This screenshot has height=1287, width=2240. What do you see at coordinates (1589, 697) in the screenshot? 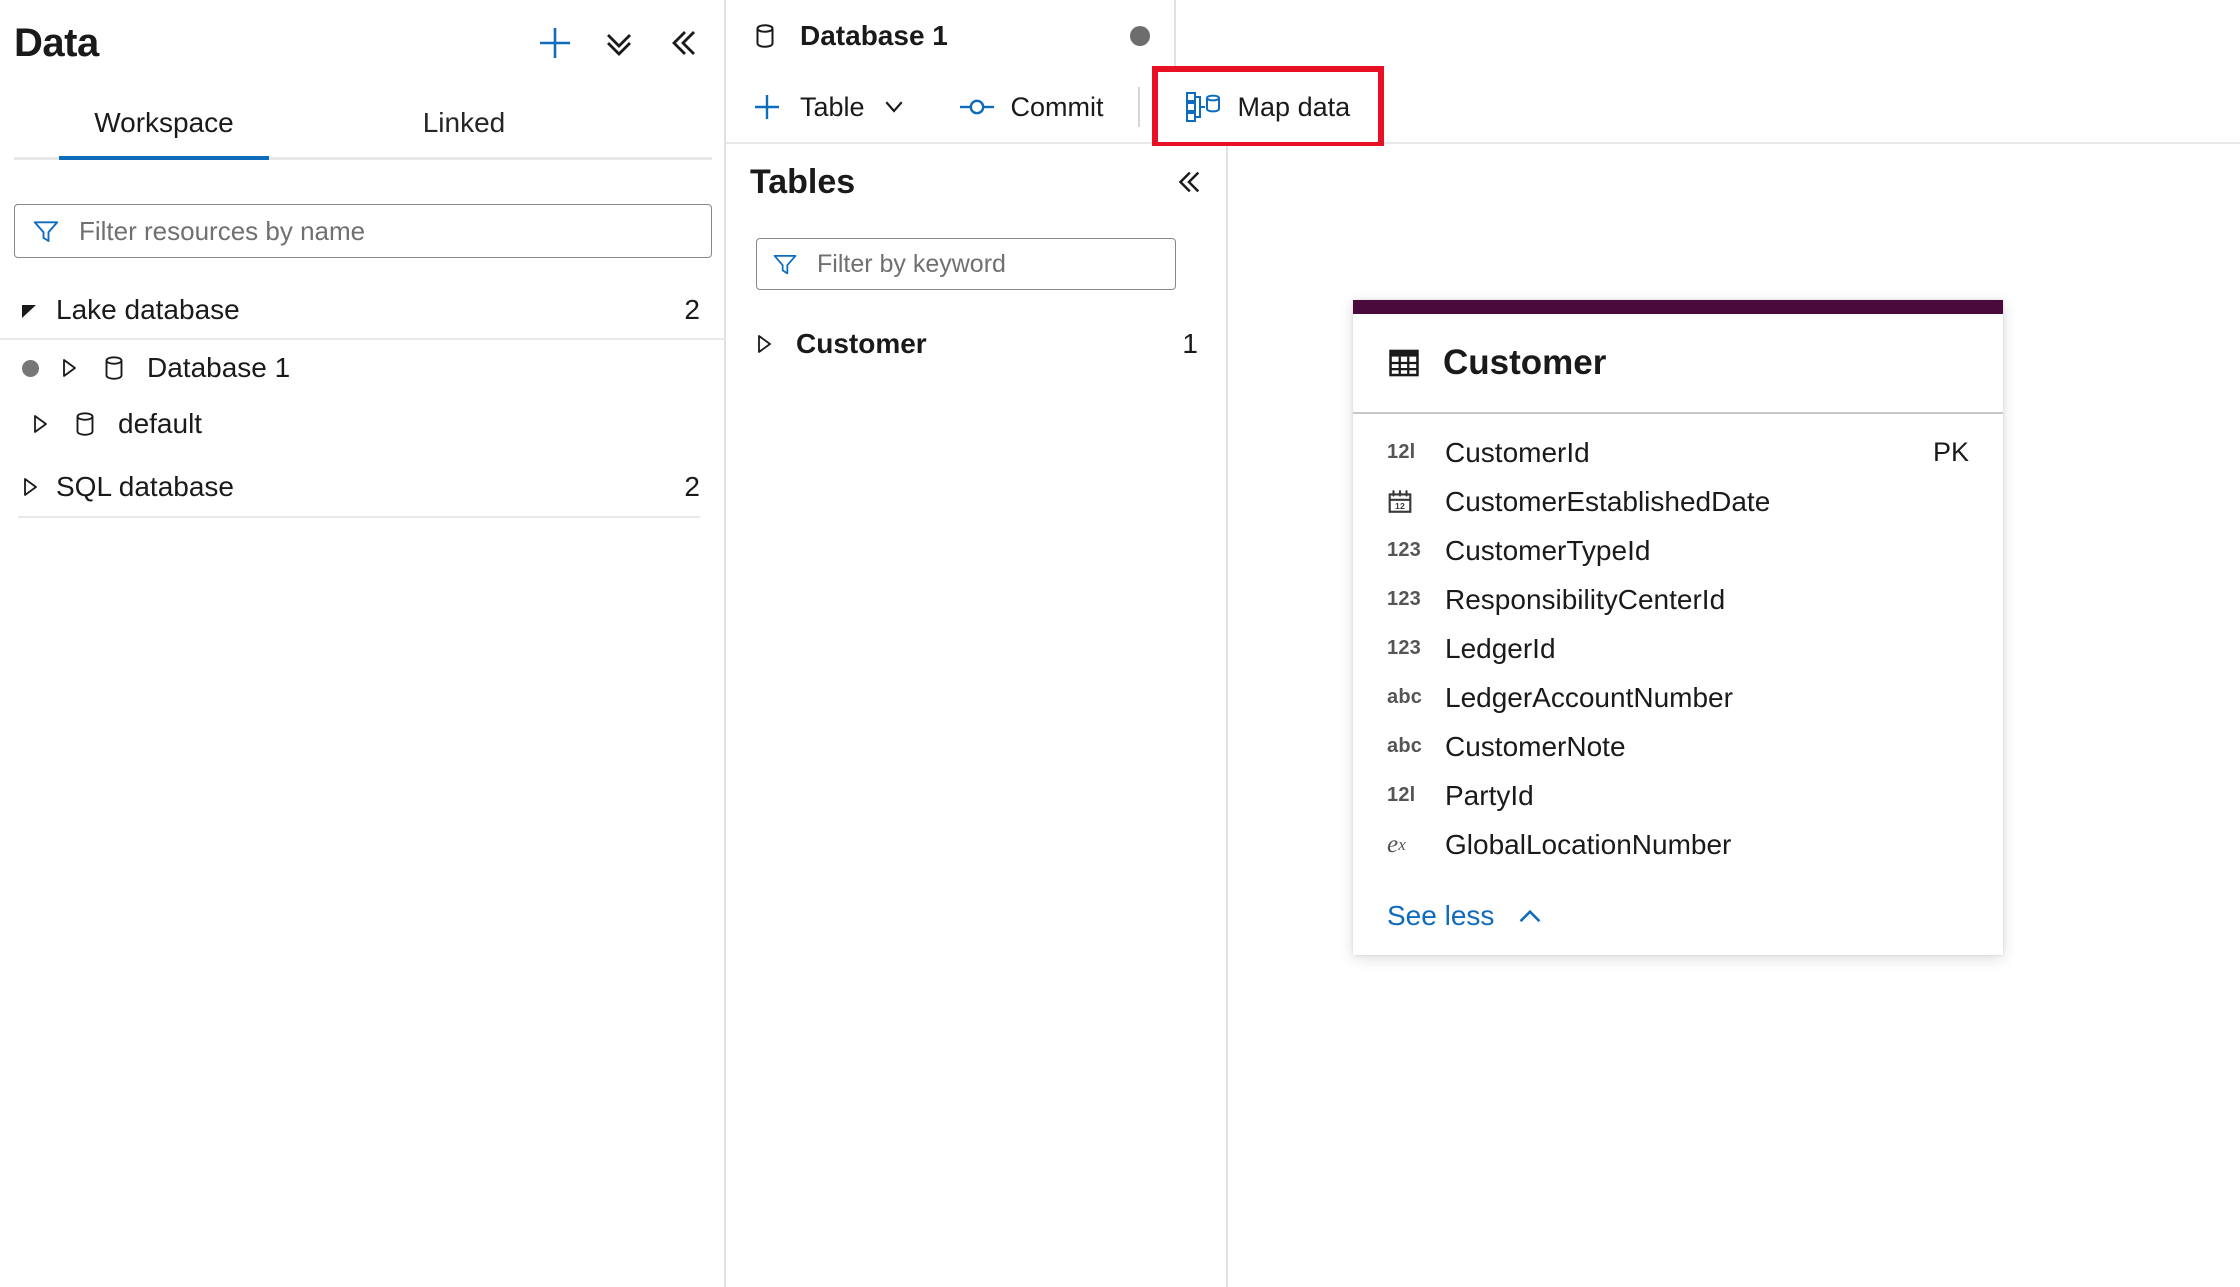
I see `column-name: LedgerAccountNumber` at bounding box center [1589, 697].